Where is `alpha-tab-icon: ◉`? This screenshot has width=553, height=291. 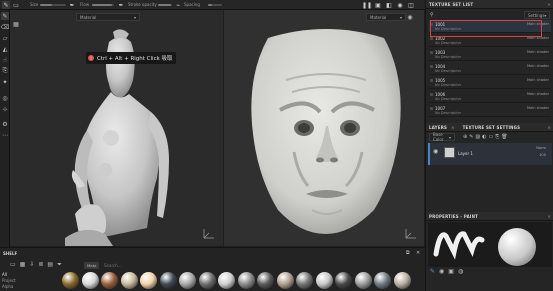
alpha-tab-icon: ◉ is located at coordinates (441, 271).